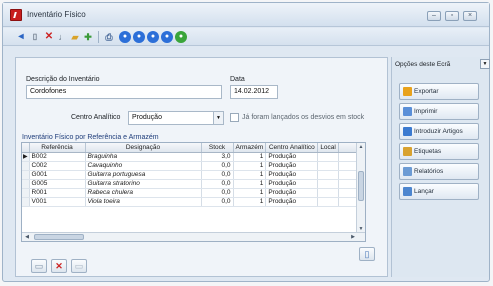 The height and width of the screenshot is (286, 493). I want to click on cell-reference: B002, so click(57, 157).